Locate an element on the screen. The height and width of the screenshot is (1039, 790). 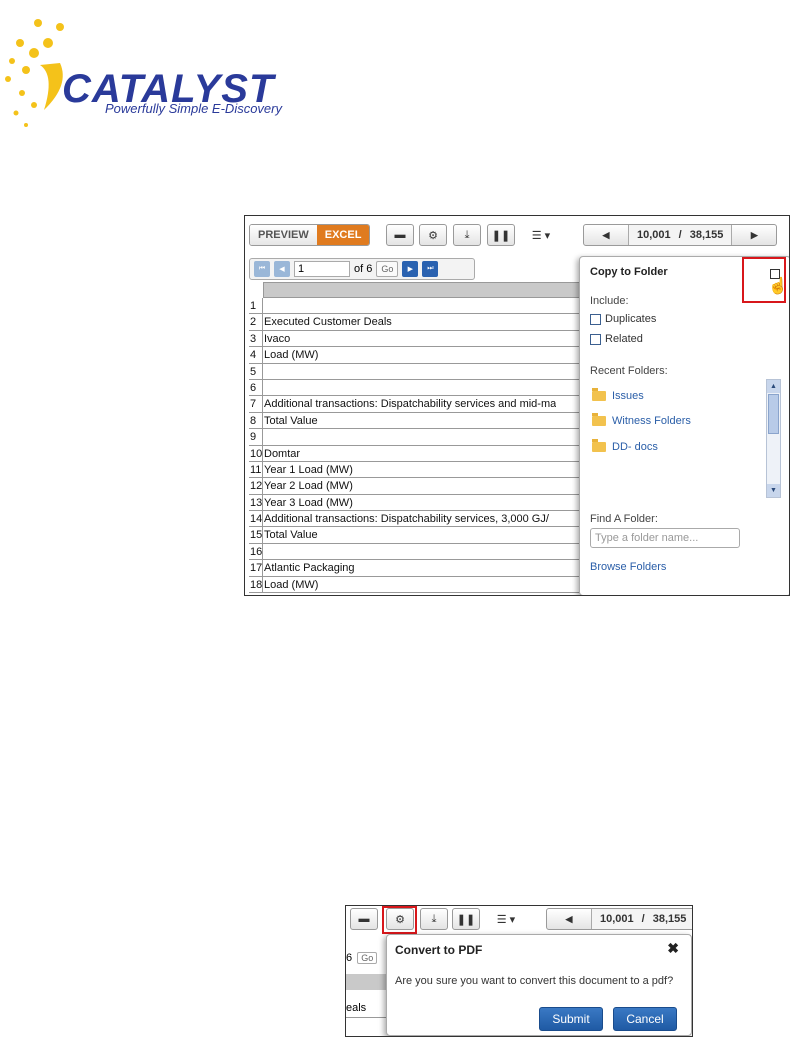
related-checkbox: Related is located at coordinates (616, 339).